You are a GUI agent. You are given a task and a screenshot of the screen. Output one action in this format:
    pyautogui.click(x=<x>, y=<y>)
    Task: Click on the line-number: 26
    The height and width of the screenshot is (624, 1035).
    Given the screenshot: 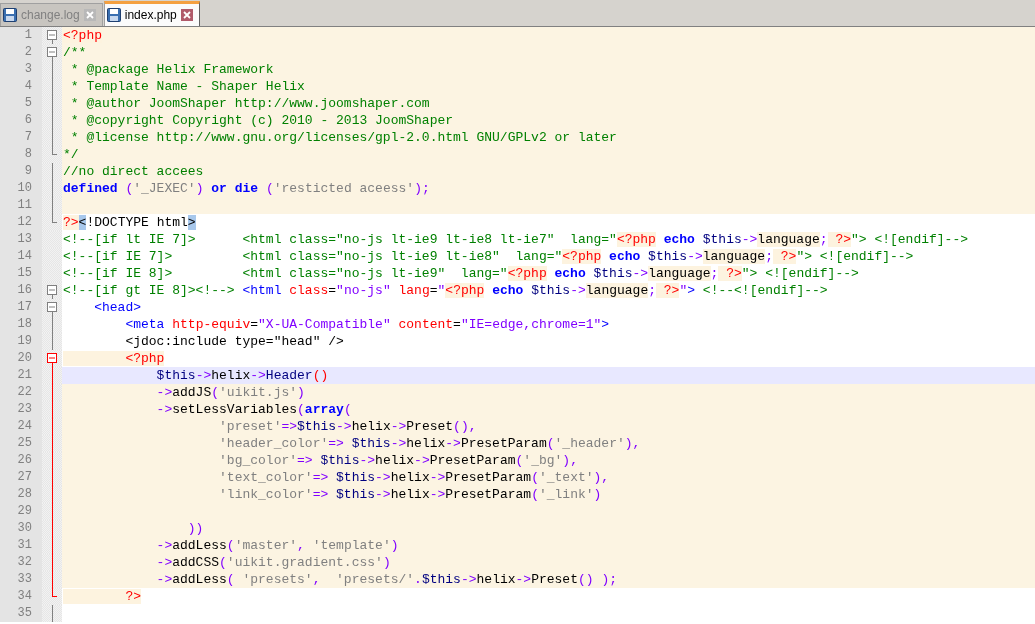 What is the action you would take?
    pyautogui.click(x=21, y=460)
    